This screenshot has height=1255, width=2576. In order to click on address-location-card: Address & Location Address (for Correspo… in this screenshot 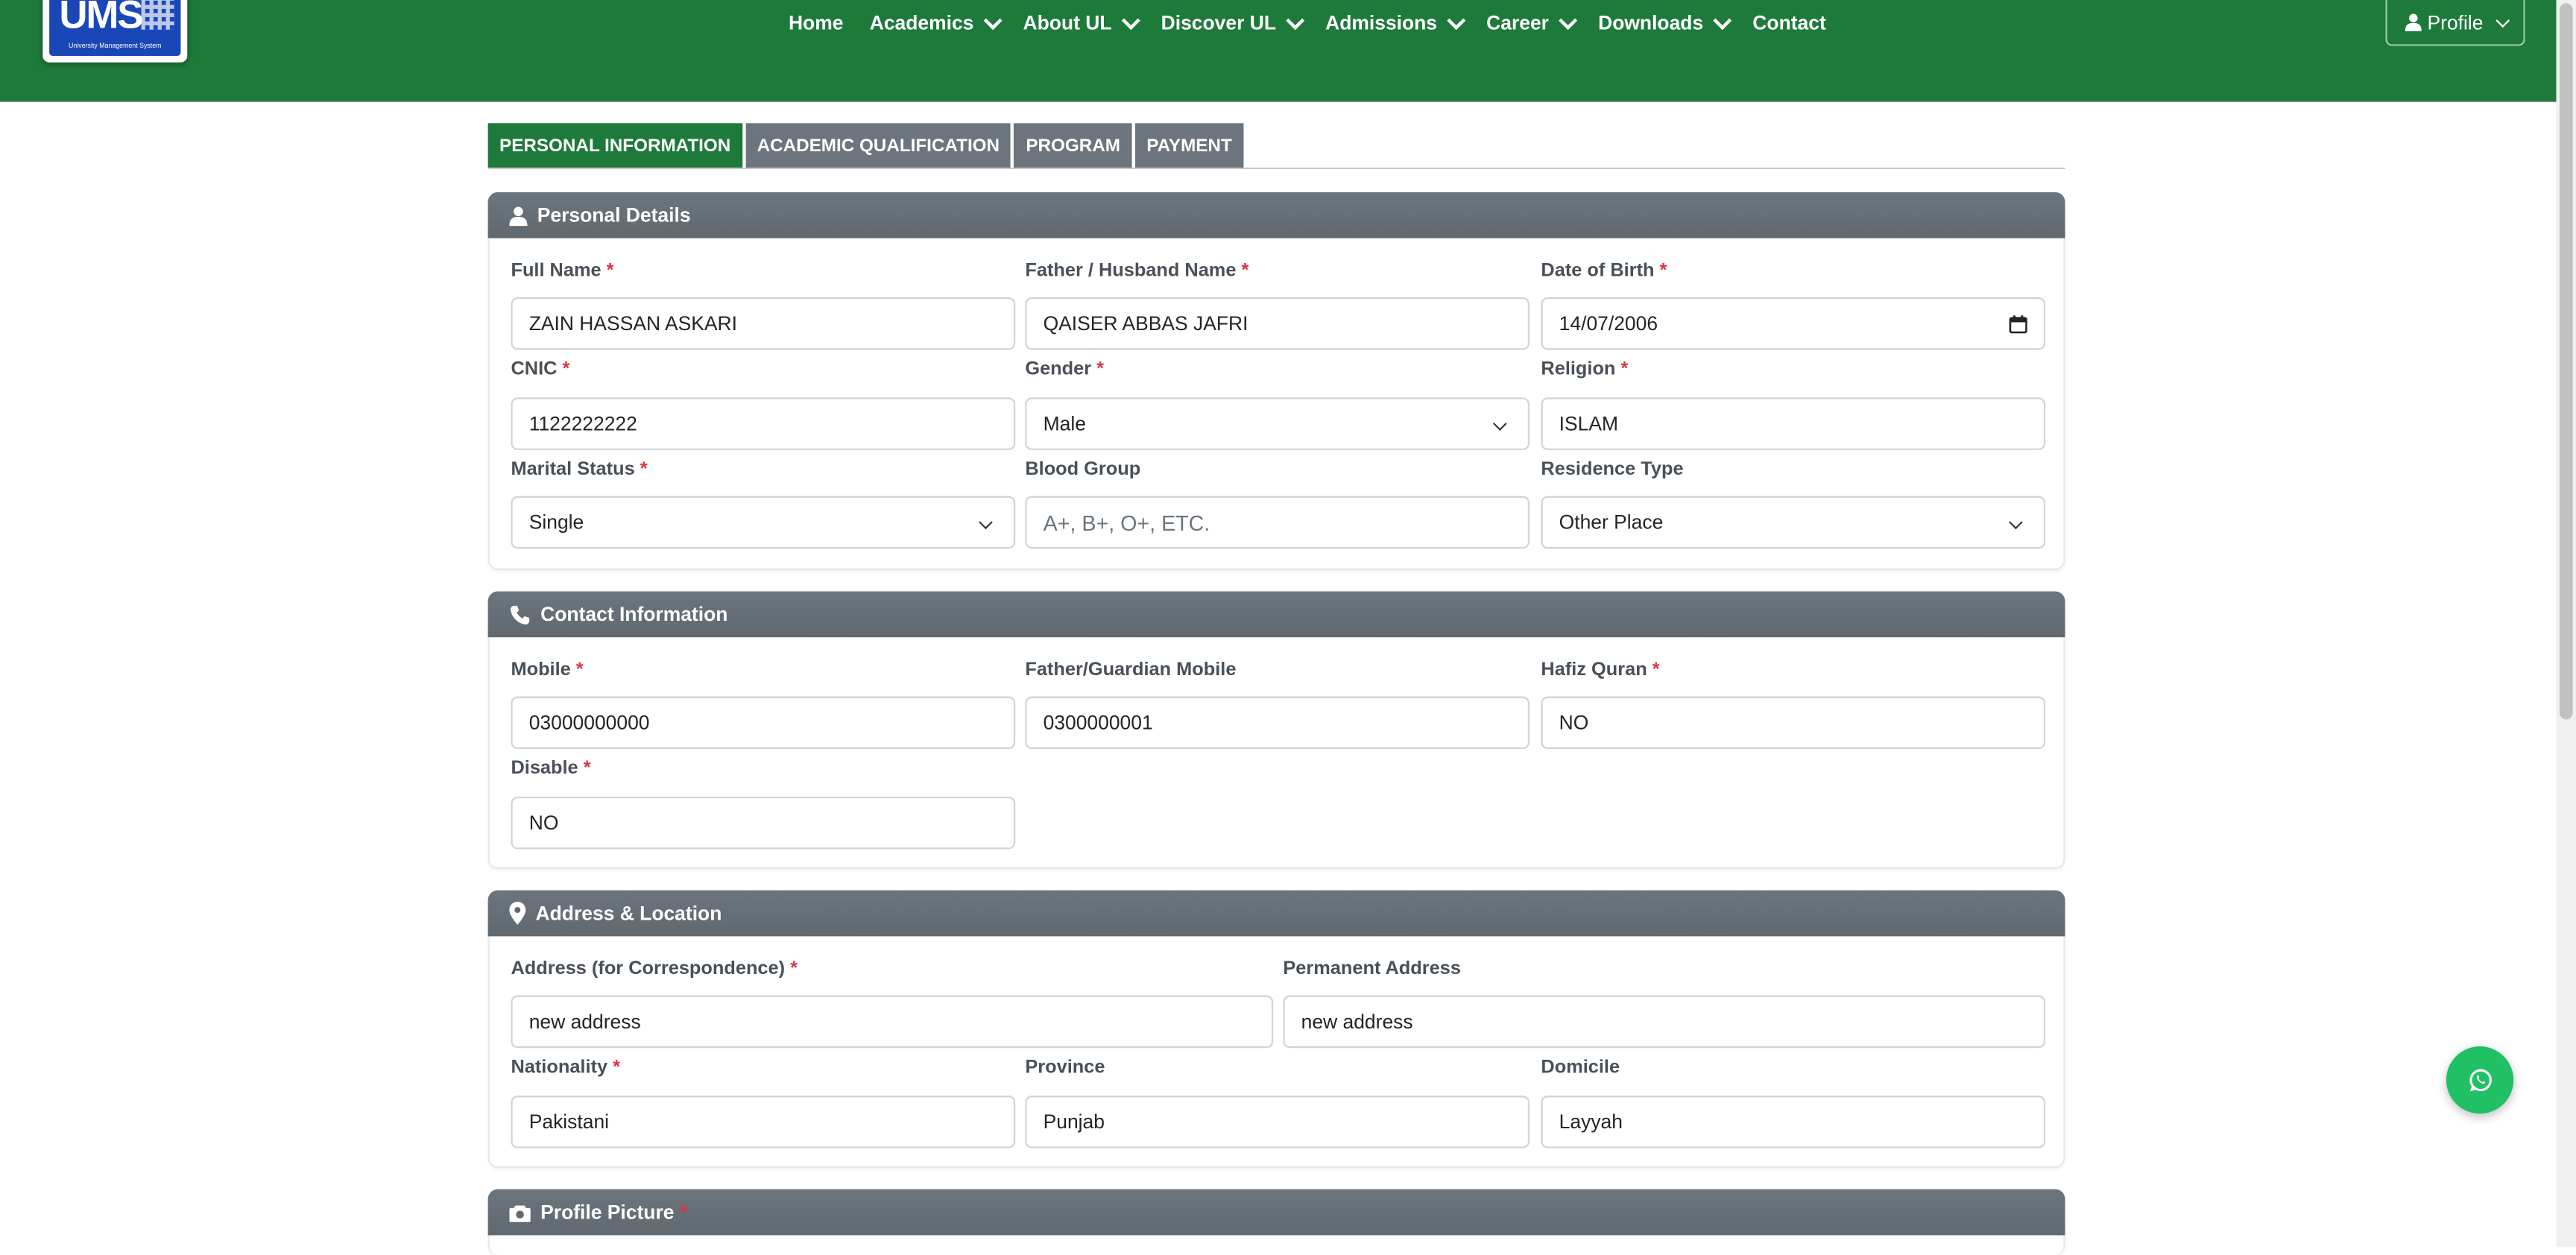, I will do `click(1276, 1029)`.